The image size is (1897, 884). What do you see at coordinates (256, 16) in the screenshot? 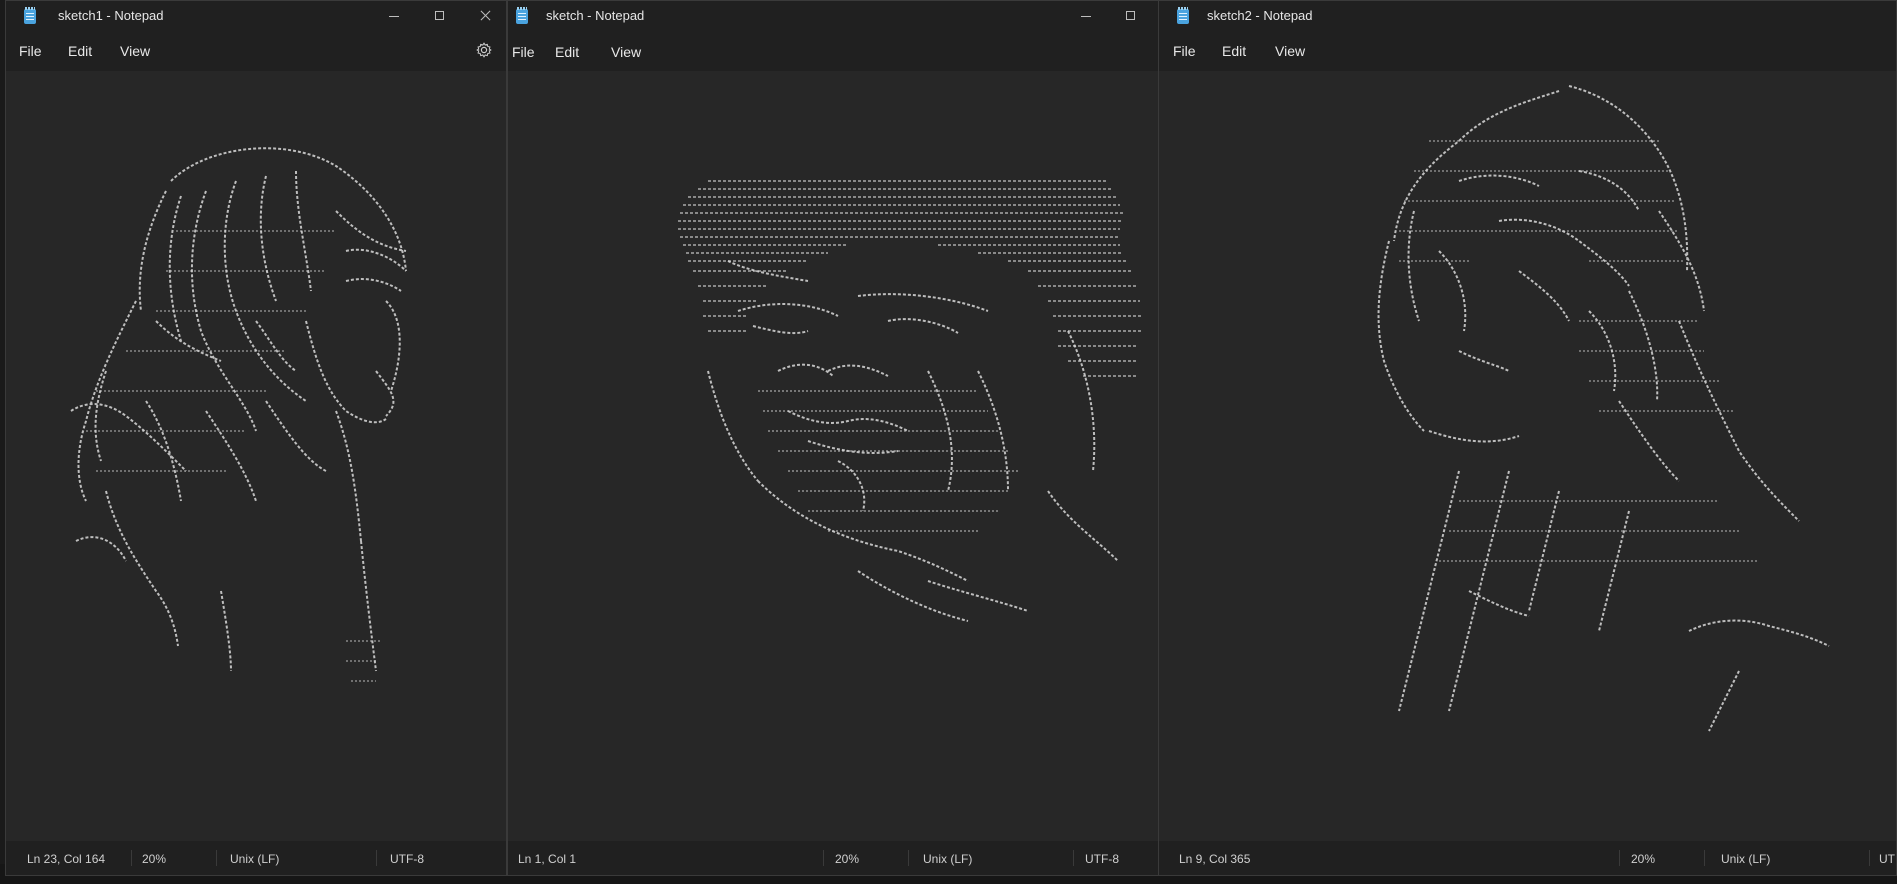
I see `title-bar: sketch1 - Notepad` at bounding box center [256, 16].